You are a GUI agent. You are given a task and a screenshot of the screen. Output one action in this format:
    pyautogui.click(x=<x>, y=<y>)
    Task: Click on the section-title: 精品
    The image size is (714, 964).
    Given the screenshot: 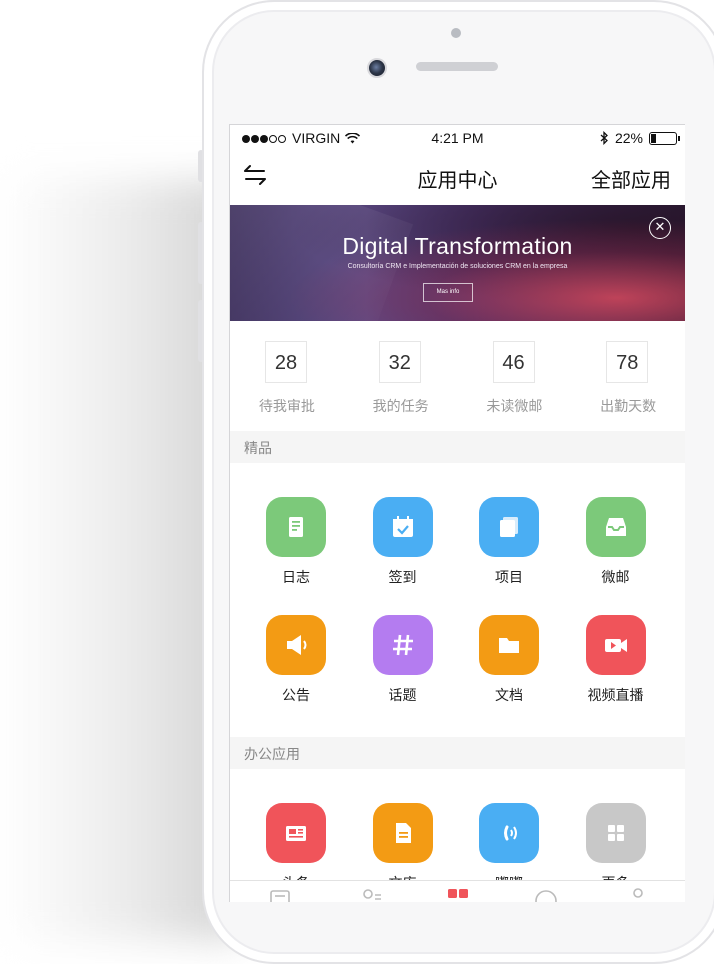 What is the action you would take?
    pyautogui.click(x=258, y=449)
    